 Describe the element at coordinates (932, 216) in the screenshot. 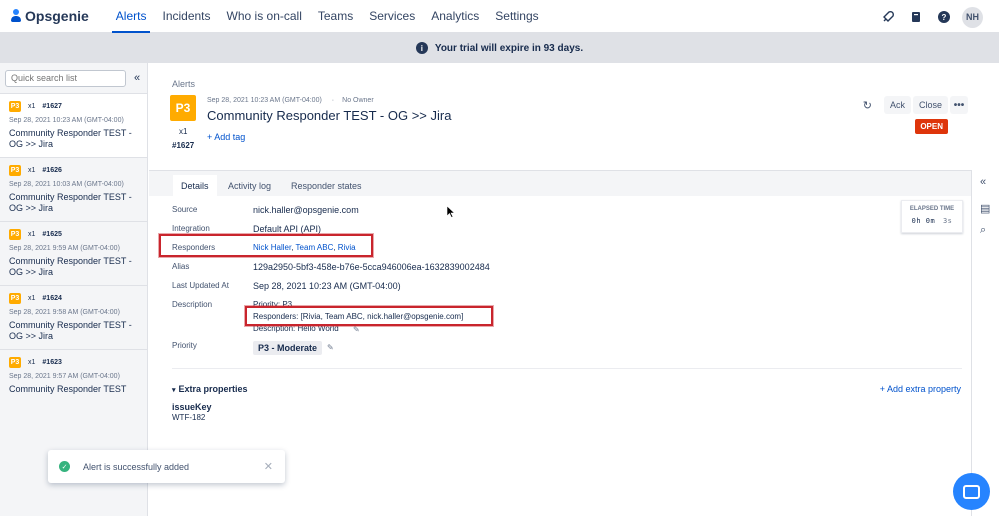

I see `elapsed-time-widget: ELAPSED TIME 0h 0m 3s` at that location.